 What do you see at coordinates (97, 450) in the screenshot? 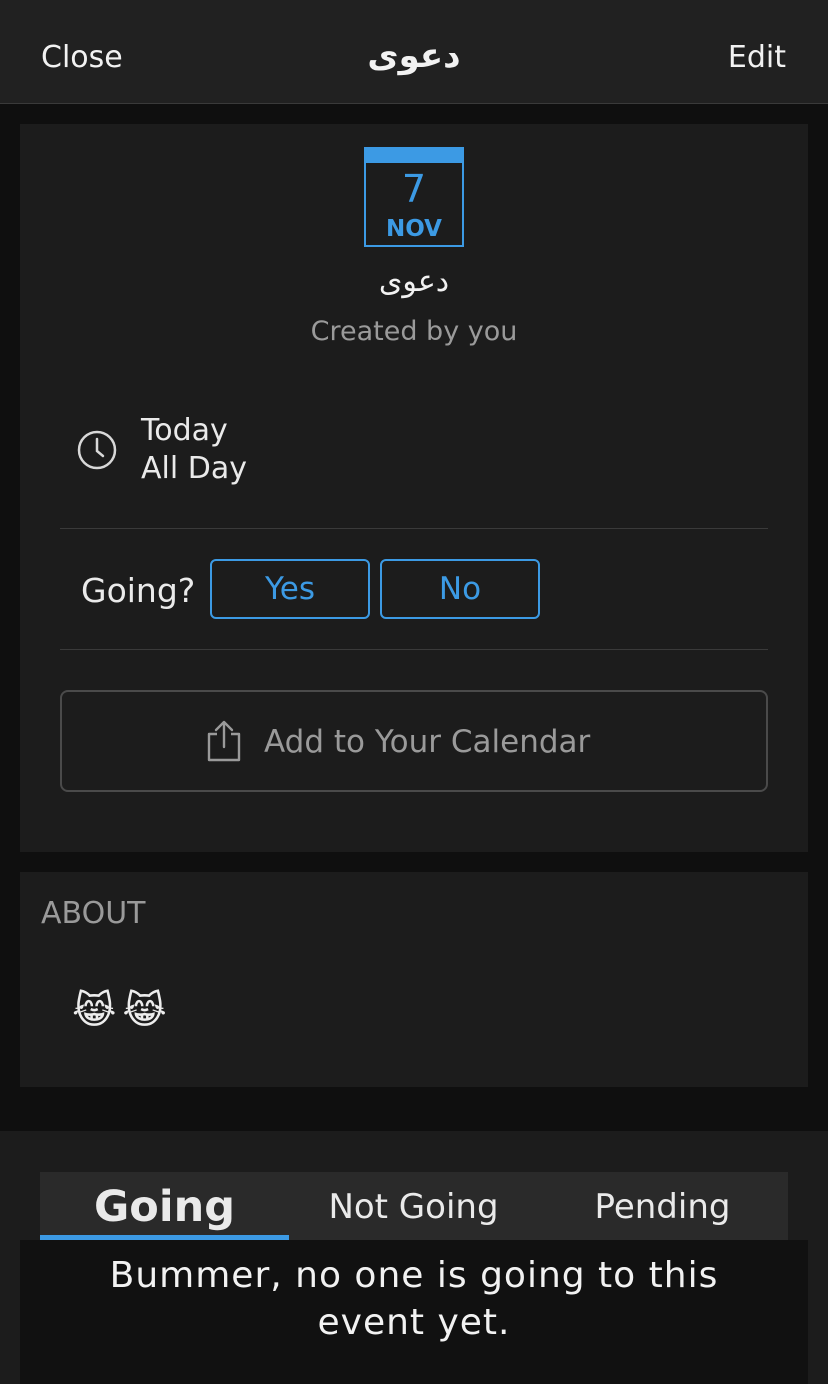
I see `clock-icon` at bounding box center [97, 450].